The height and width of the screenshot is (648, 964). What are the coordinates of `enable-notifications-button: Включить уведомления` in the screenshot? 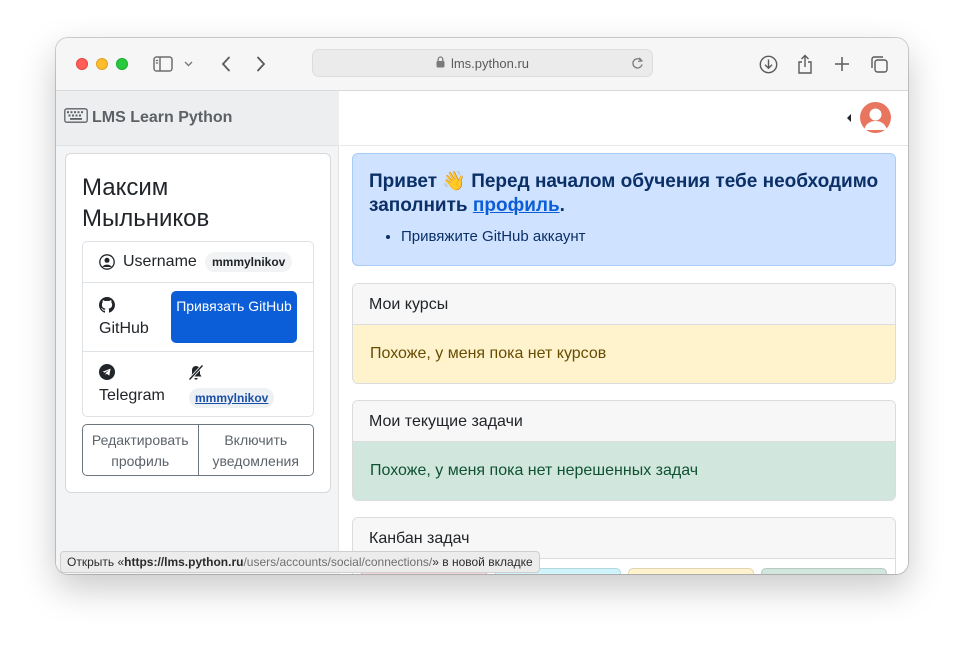 It's located at (255, 450).